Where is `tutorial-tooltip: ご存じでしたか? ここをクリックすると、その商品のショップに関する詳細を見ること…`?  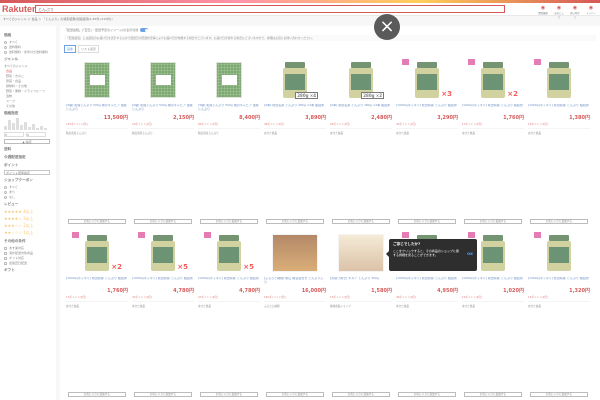
tutorial-tooltip: ご存じでしたか? ここをクリックすると、その商品のショップに関する詳細を見ること… is located at coordinates (431, 255).